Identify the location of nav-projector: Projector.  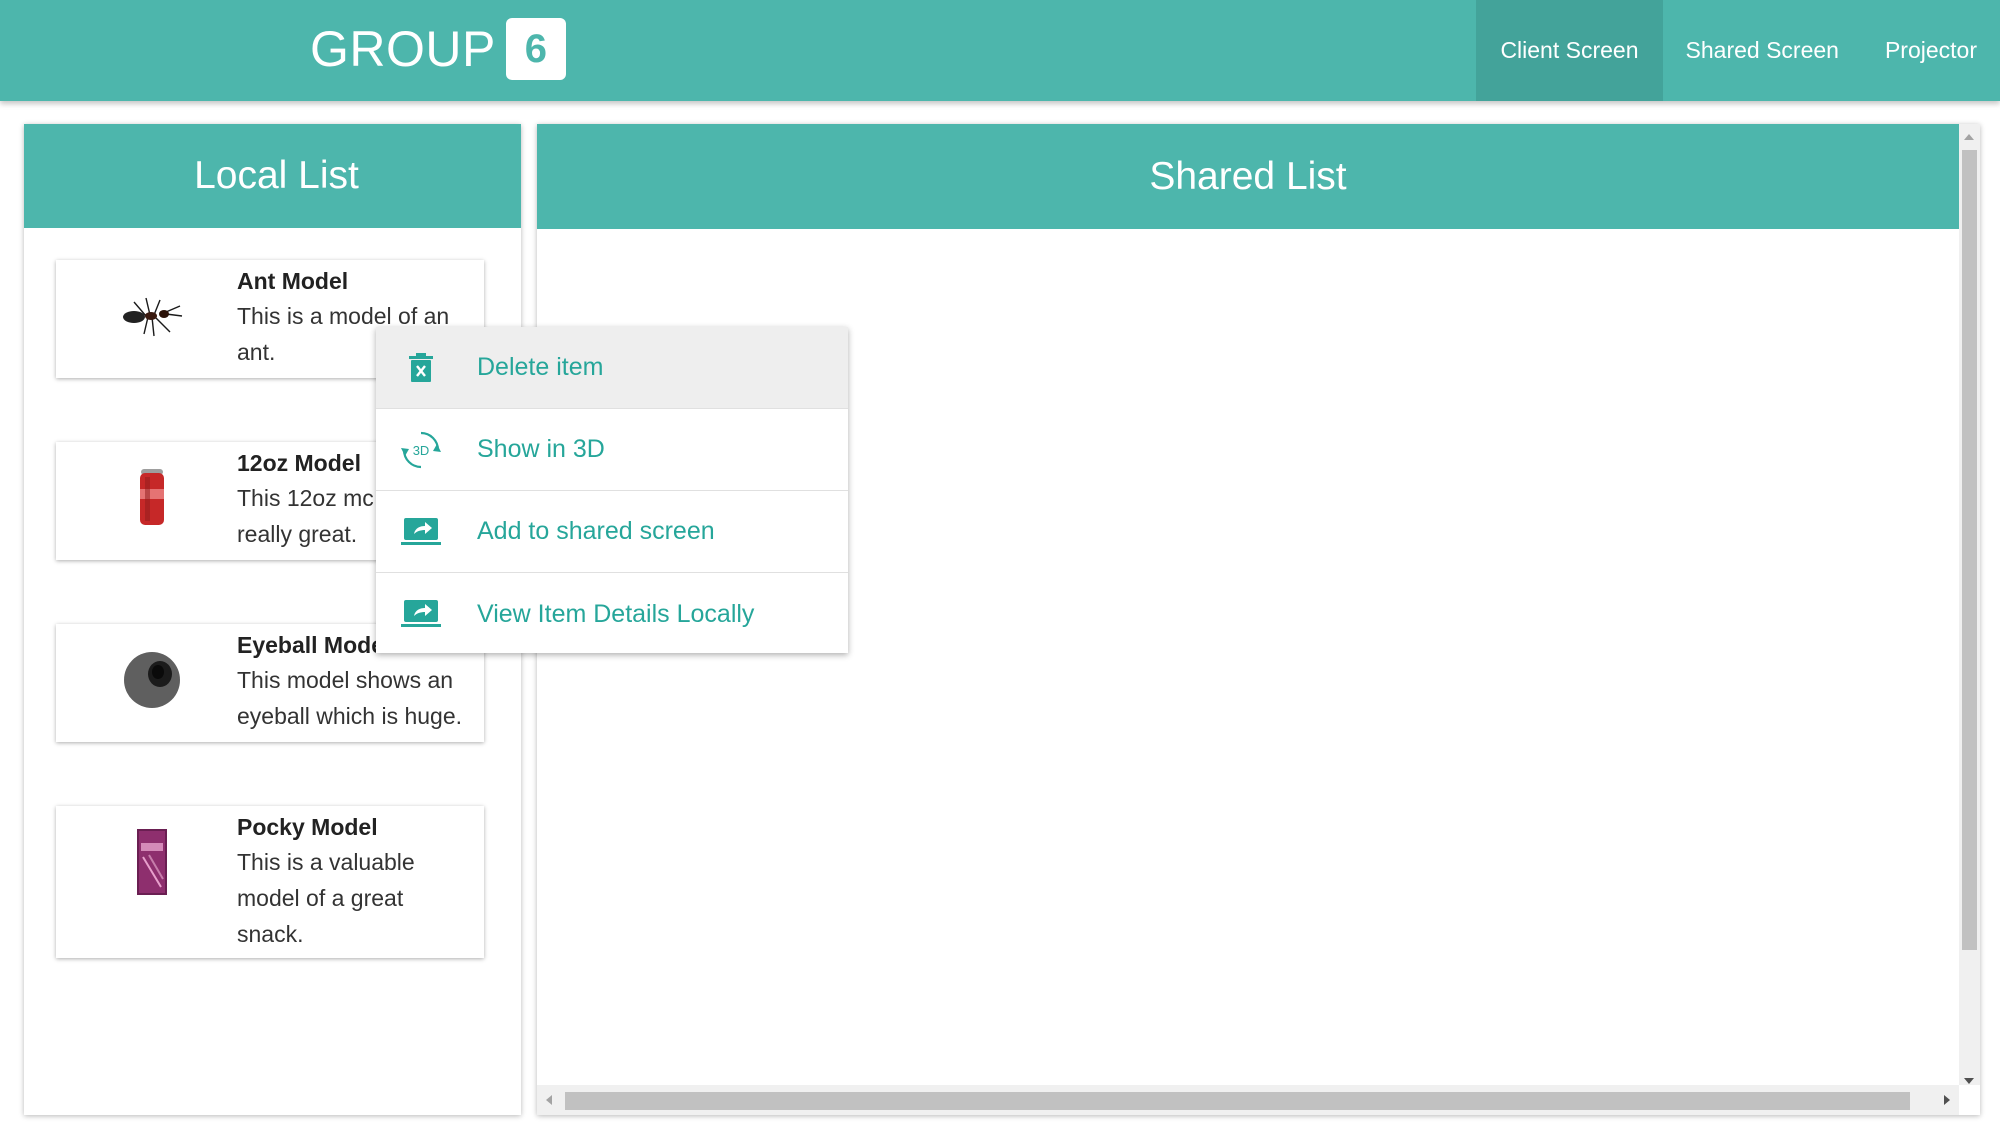
(1931, 50).